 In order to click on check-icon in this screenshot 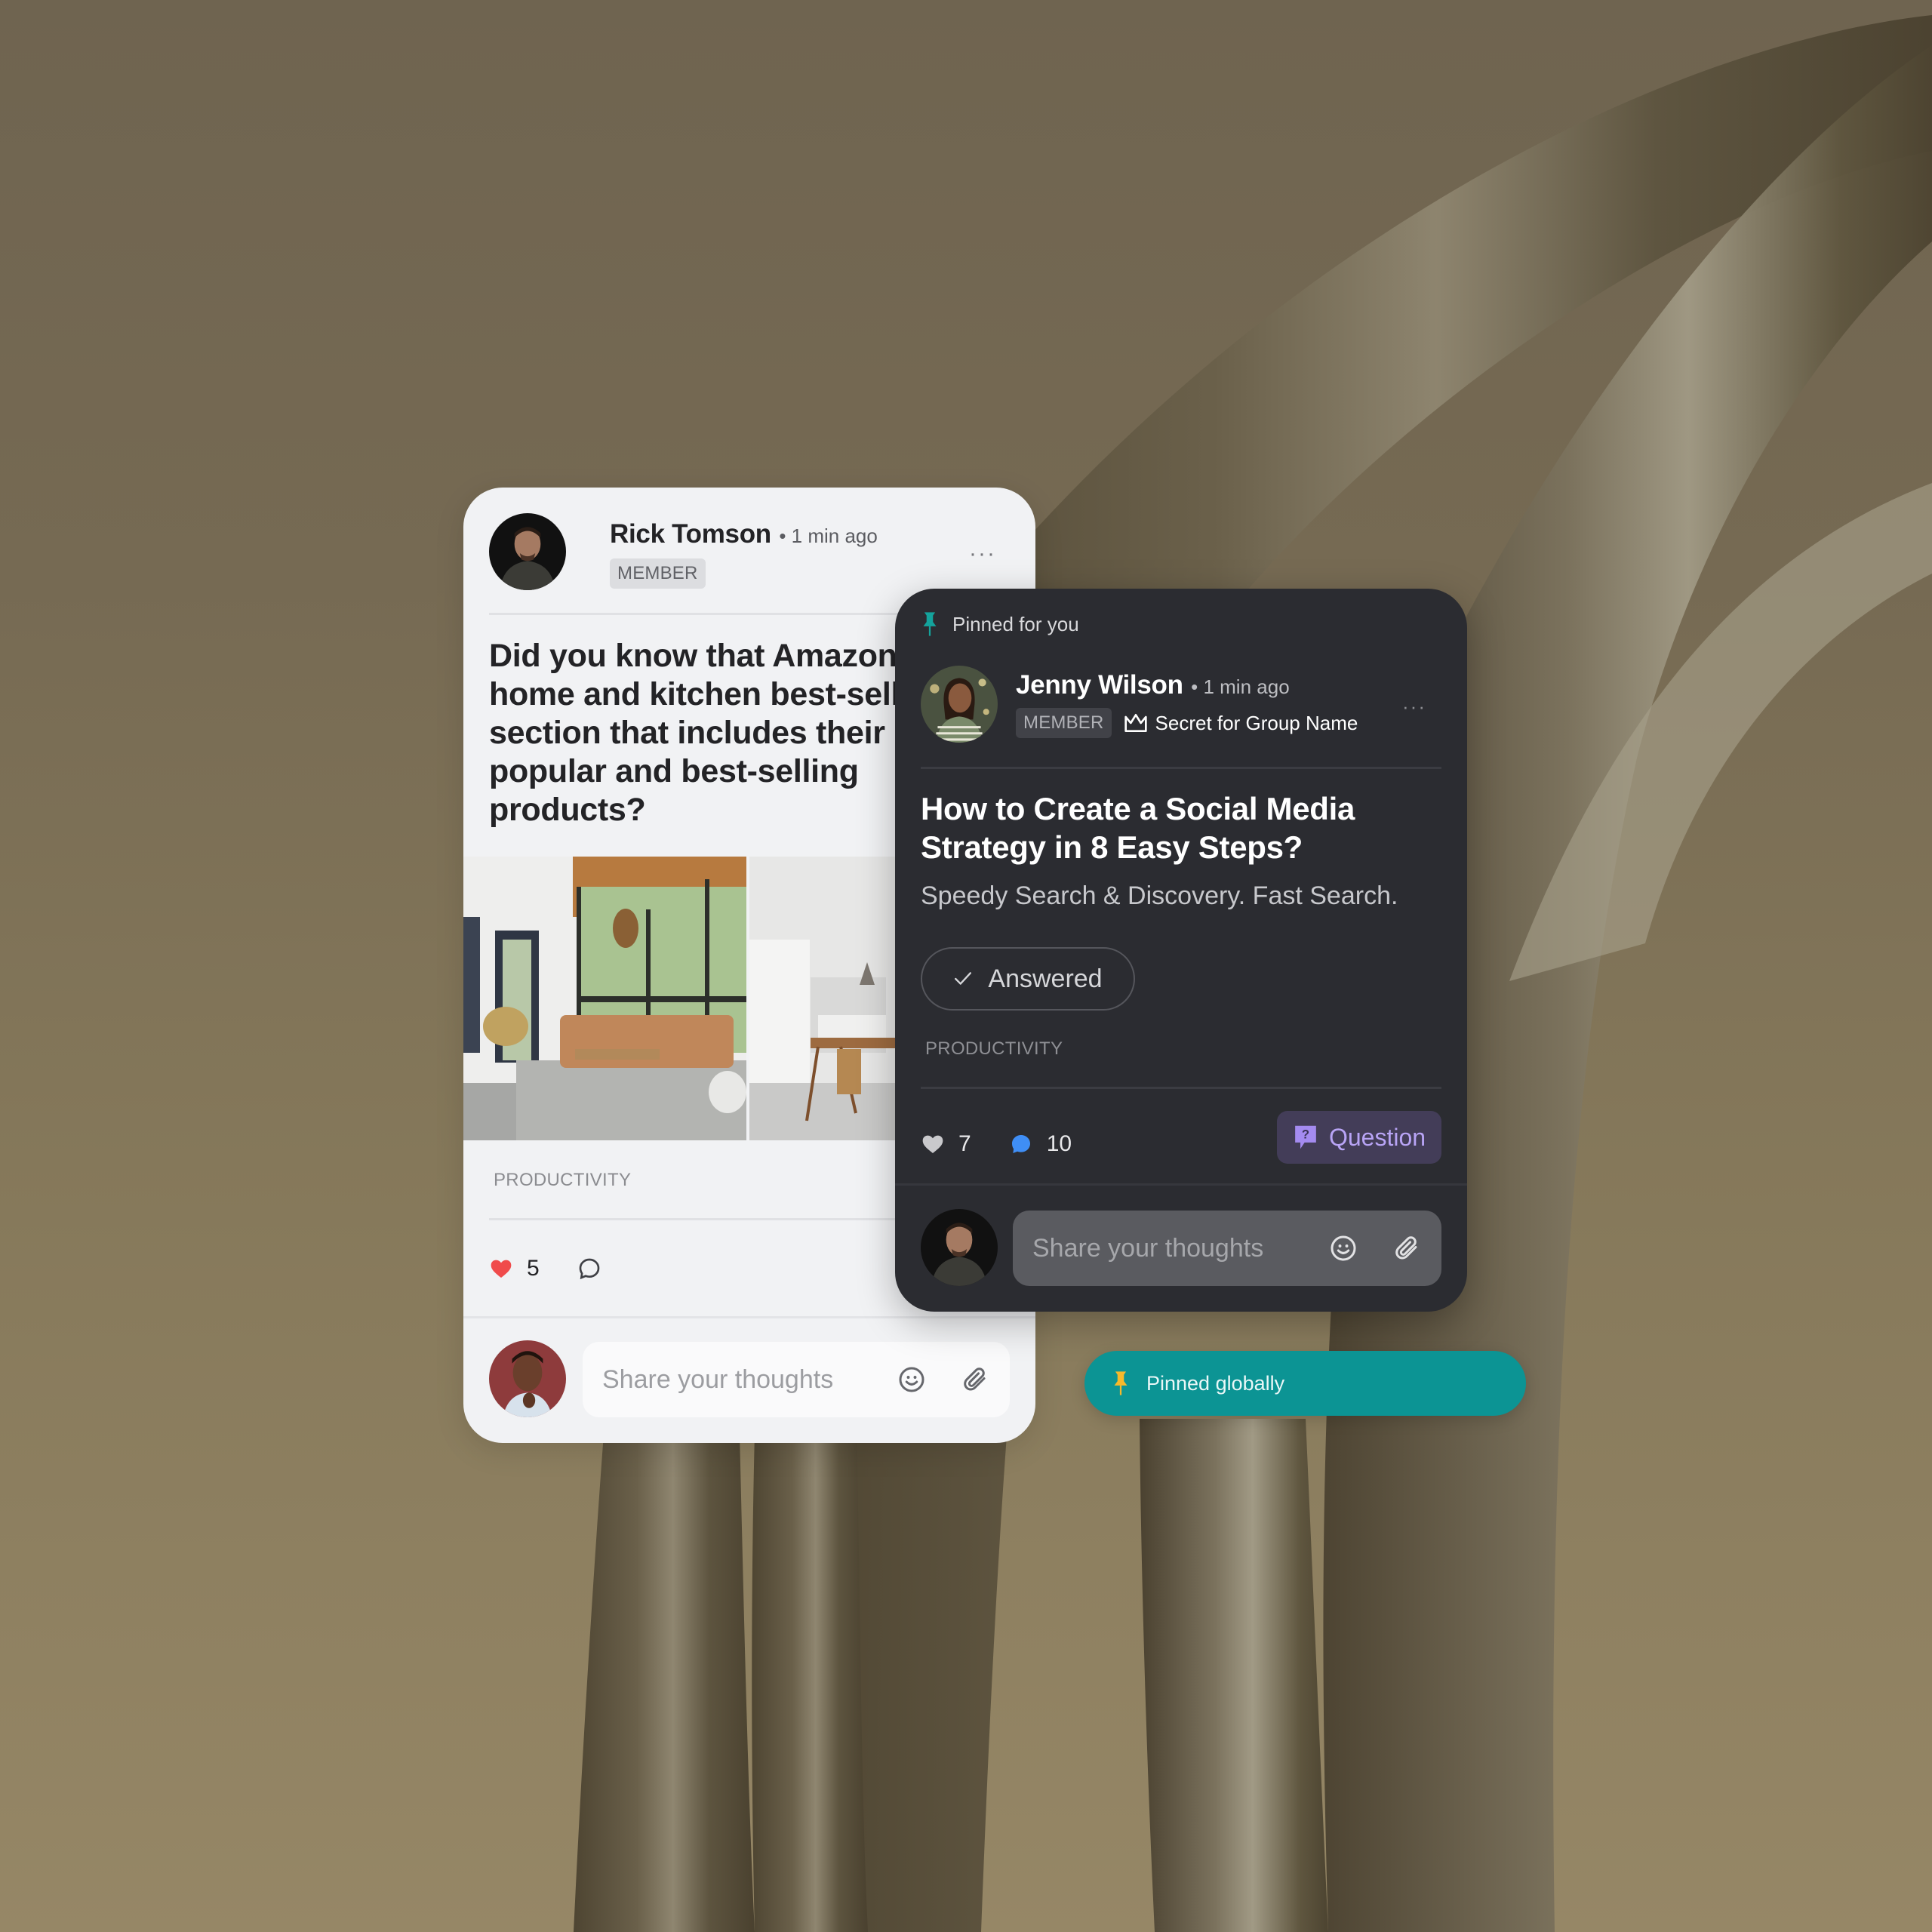, I will do `click(963, 978)`.